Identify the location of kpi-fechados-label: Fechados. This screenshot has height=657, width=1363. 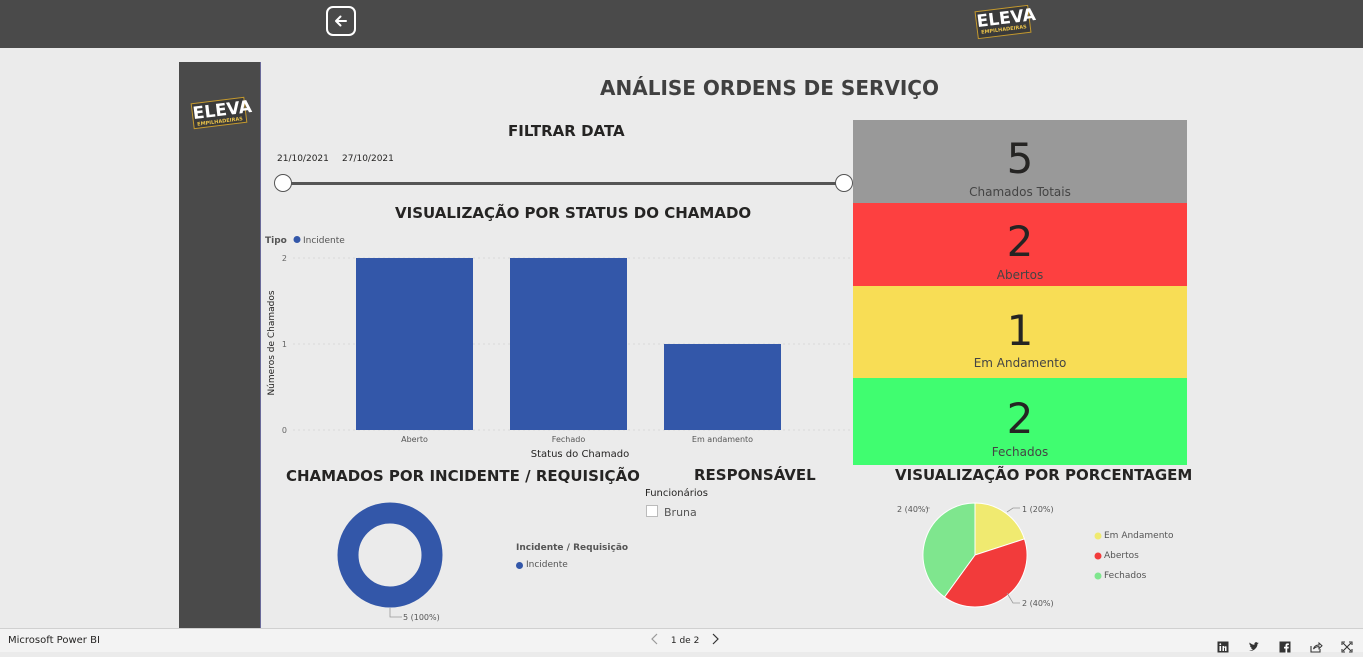
(1020, 452).